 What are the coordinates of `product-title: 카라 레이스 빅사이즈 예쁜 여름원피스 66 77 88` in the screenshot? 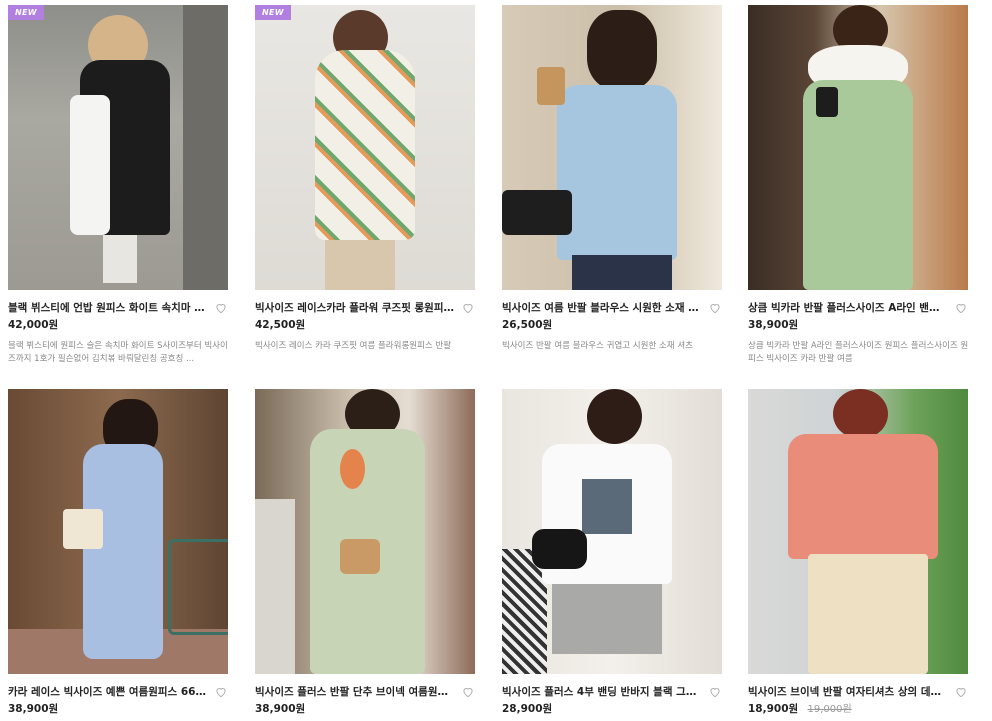 It's located at (108, 692).